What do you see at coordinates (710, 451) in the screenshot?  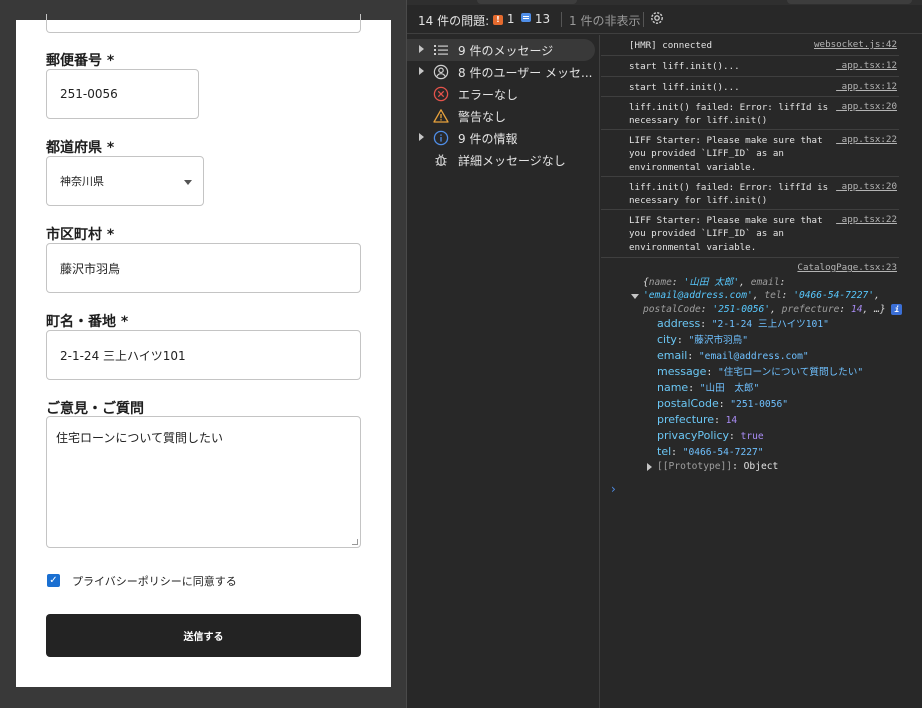 I see `object-property: tel: "0466-54-7227"` at bounding box center [710, 451].